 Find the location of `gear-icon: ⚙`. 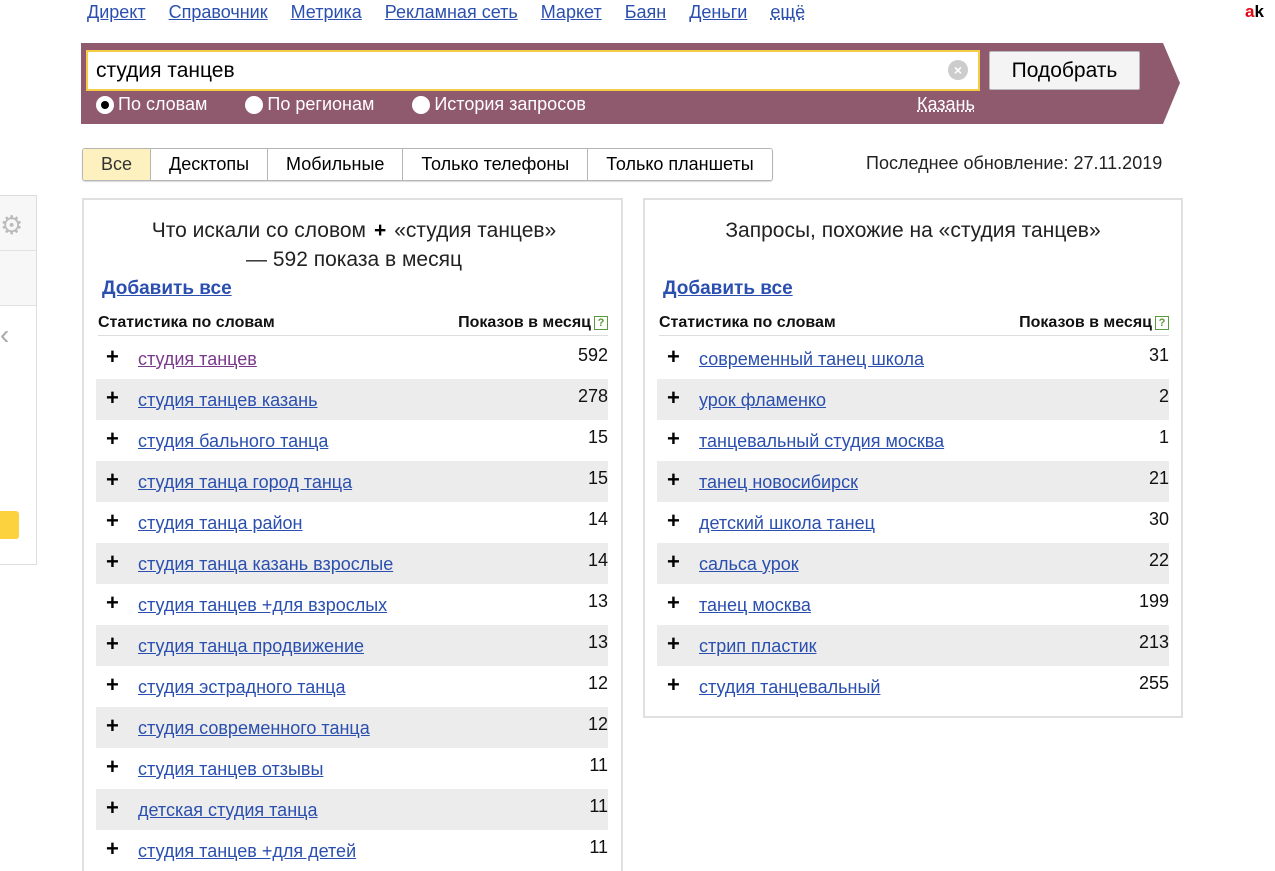

gear-icon: ⚙ is located at coordinates (11, 225).